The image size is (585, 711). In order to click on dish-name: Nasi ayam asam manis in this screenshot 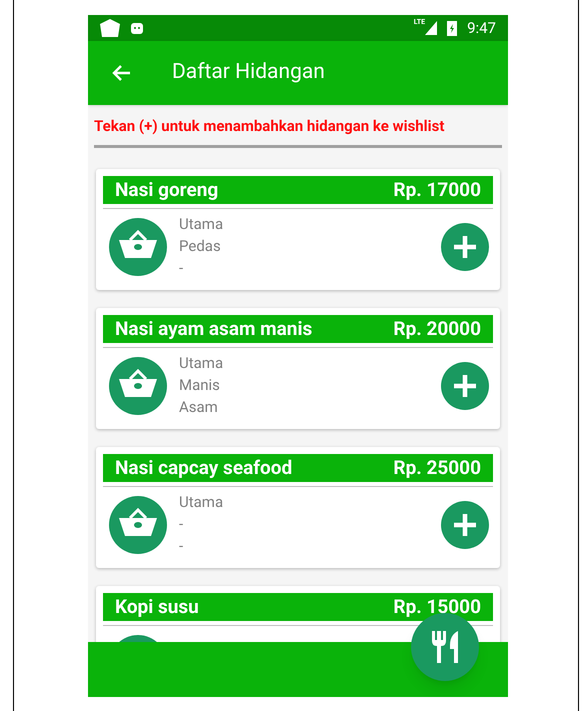, I will do `click(213, 329)`.